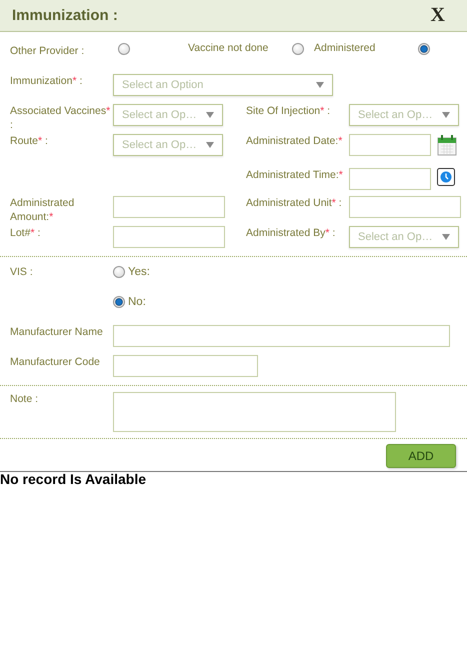  What do you see at coordinates (254, 412) in the screenshot?
I see `note-field` at bounding box center [254, 412].